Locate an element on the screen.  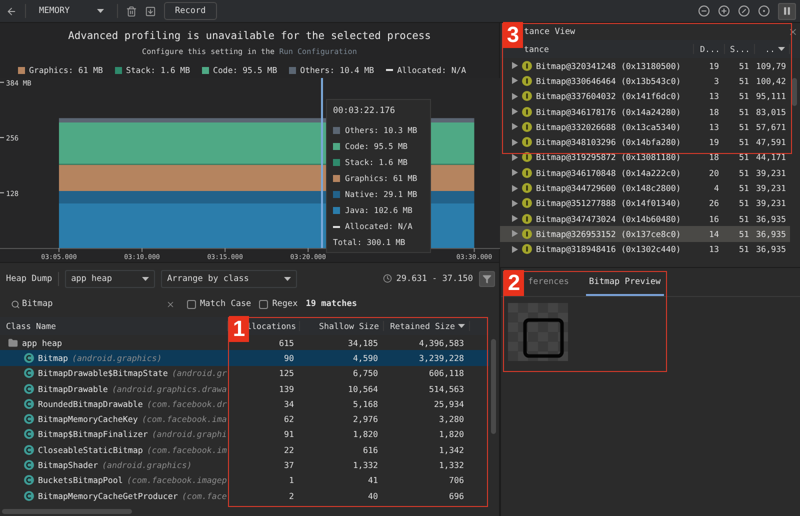
package-name: (com.facebook.imagep is located at coordinates (176, 480).